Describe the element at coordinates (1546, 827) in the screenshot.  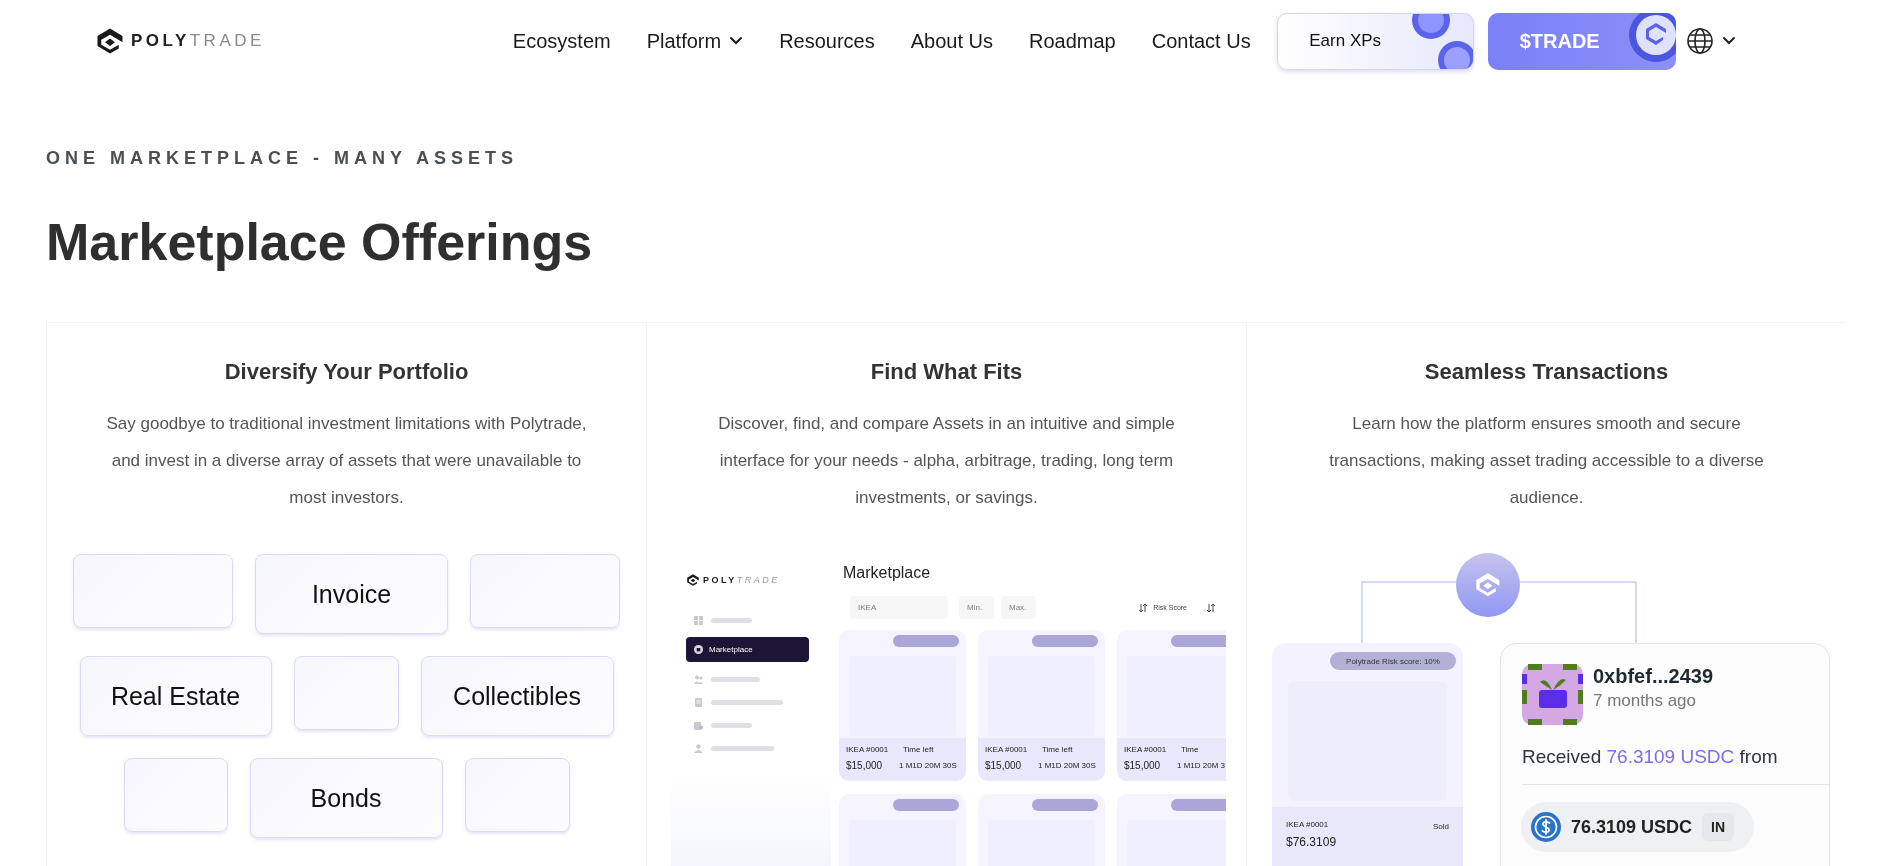
I see `dollar-coin-icon` at that location.